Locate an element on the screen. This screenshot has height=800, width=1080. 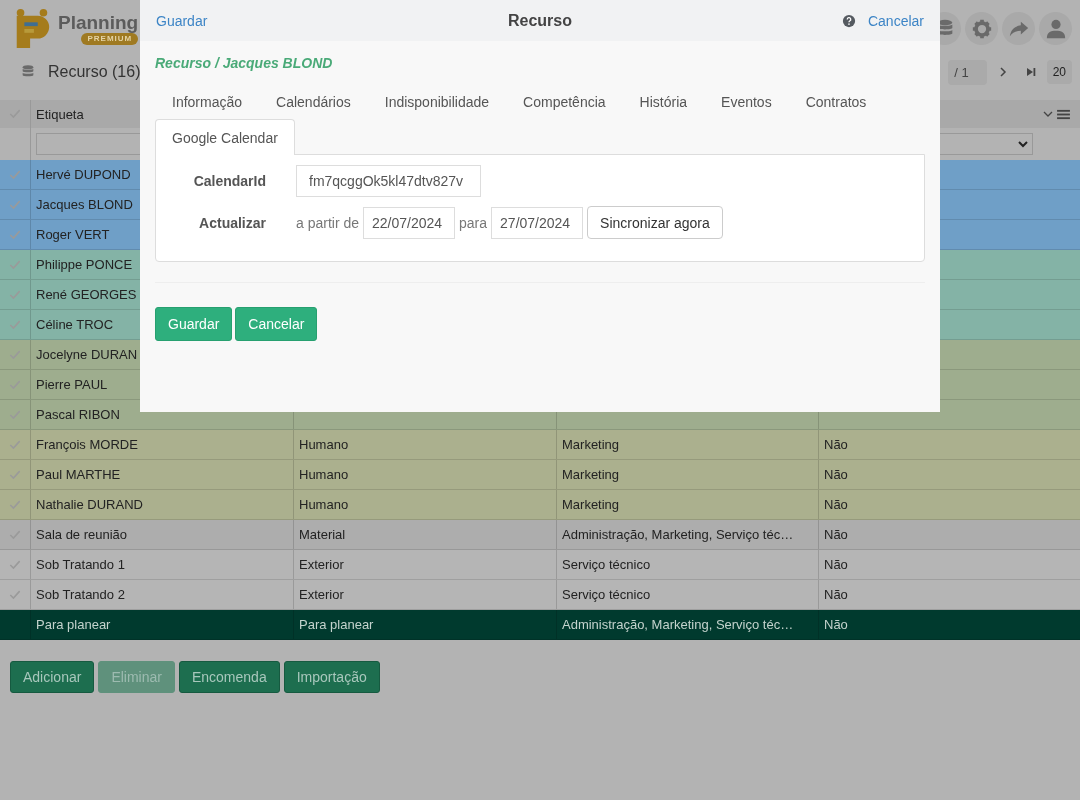
table-cell: François MORDE is located at coordinates (161, 444).